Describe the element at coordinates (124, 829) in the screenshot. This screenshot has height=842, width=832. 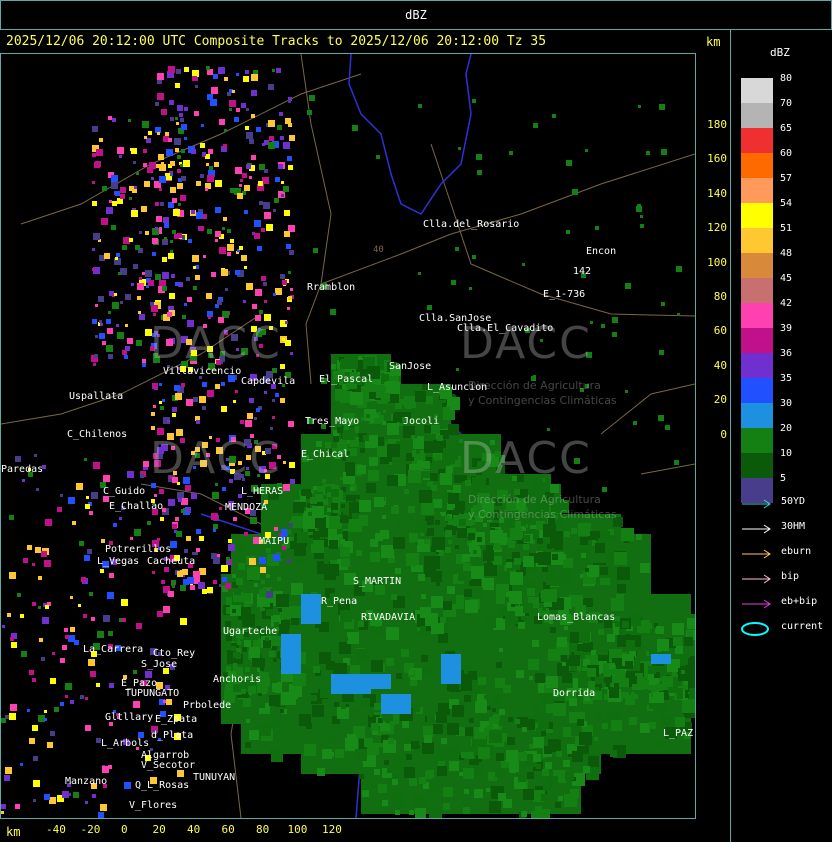
I see `x-tick-label: 0` at that location.